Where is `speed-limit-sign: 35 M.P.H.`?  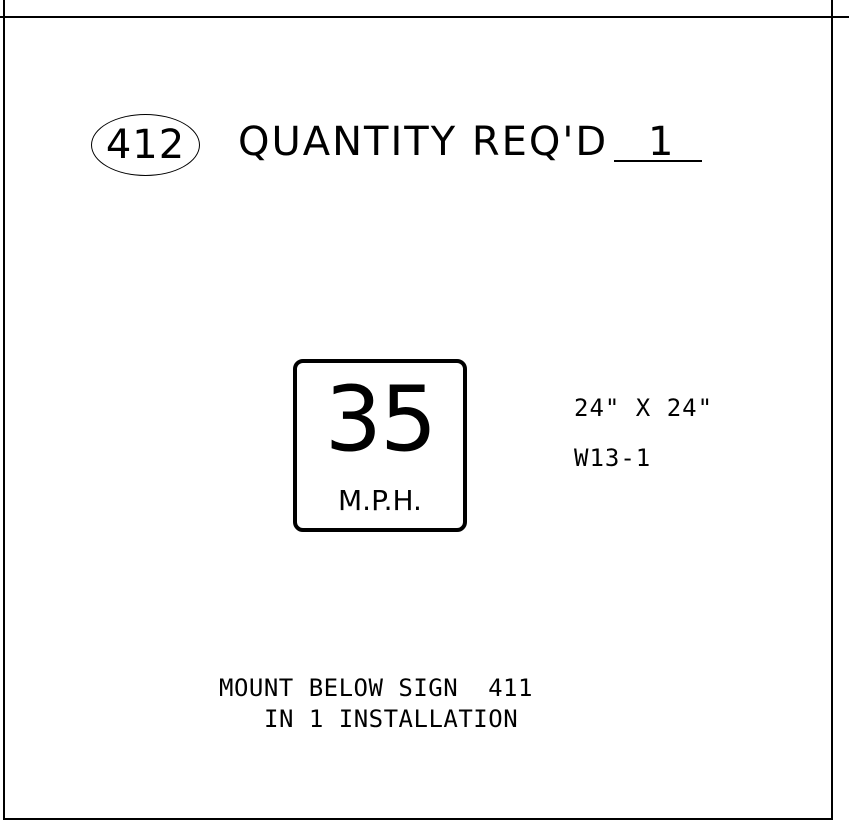
speed-limit-sign: 35 M.P.H. is located at coordinates (380, 445).